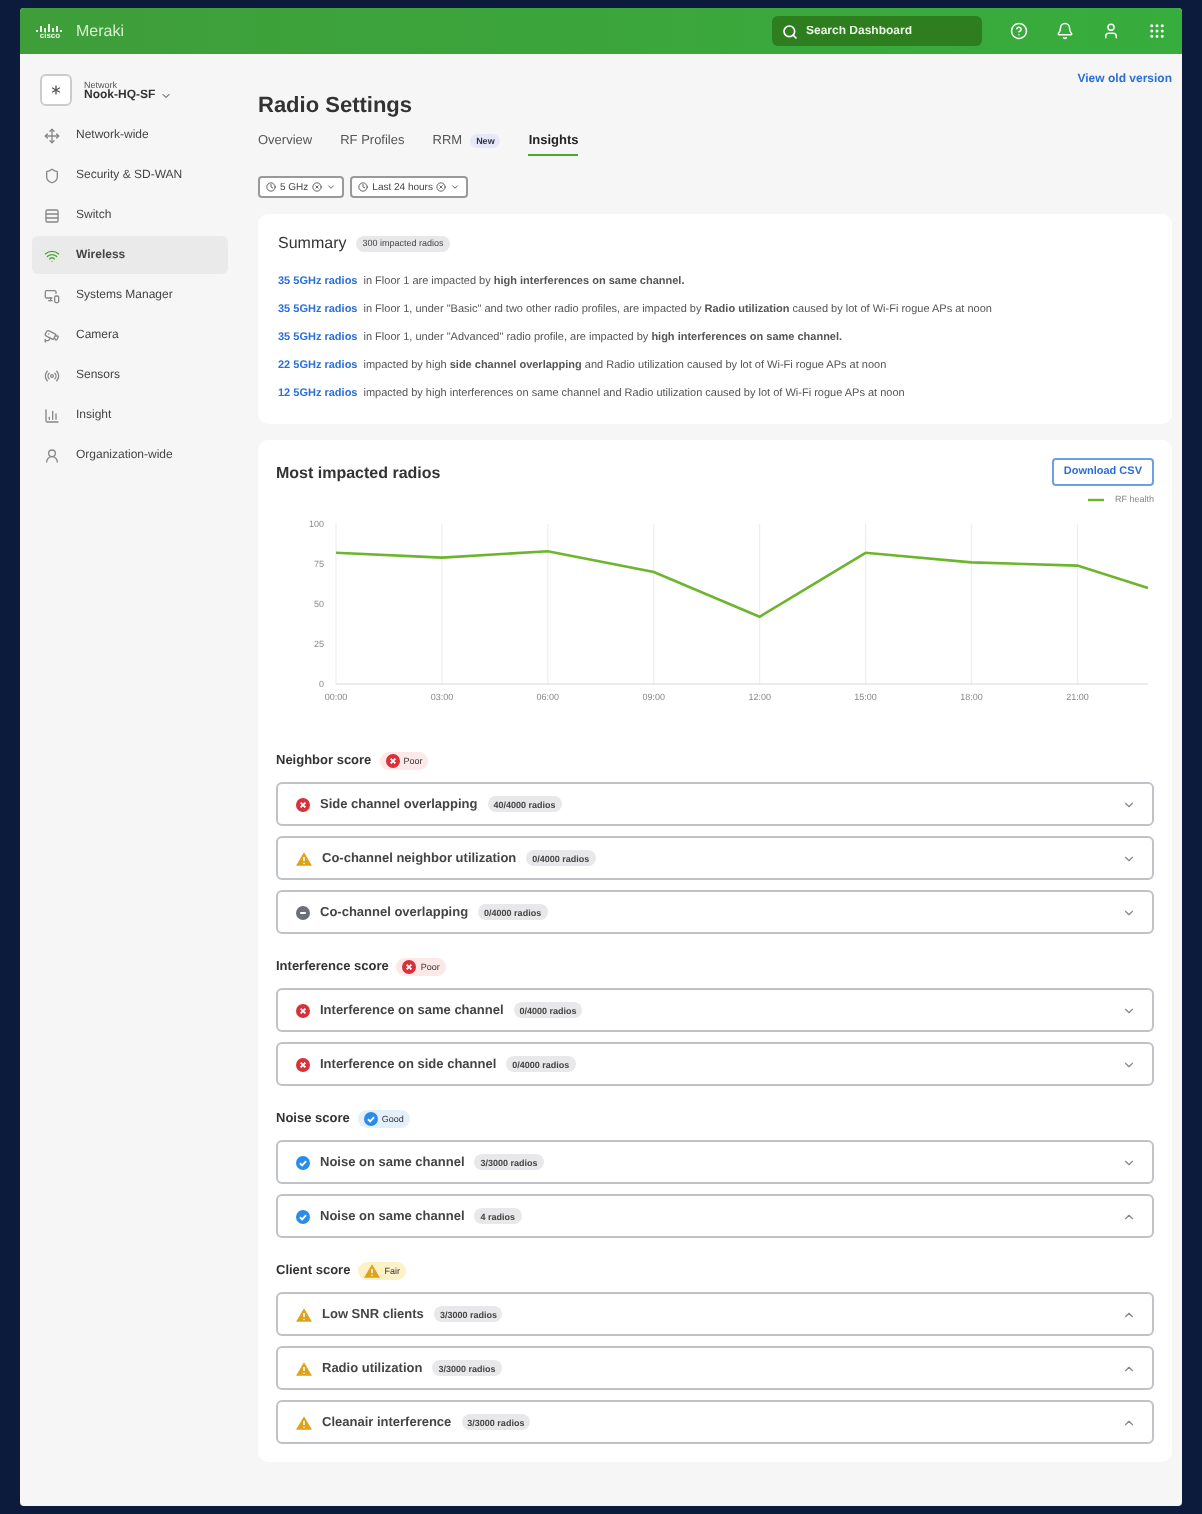  What do you see at coordinates (1157, 31) in the screenshot?
I see `apps-grid-icon` at bounding box center [1157, 31].